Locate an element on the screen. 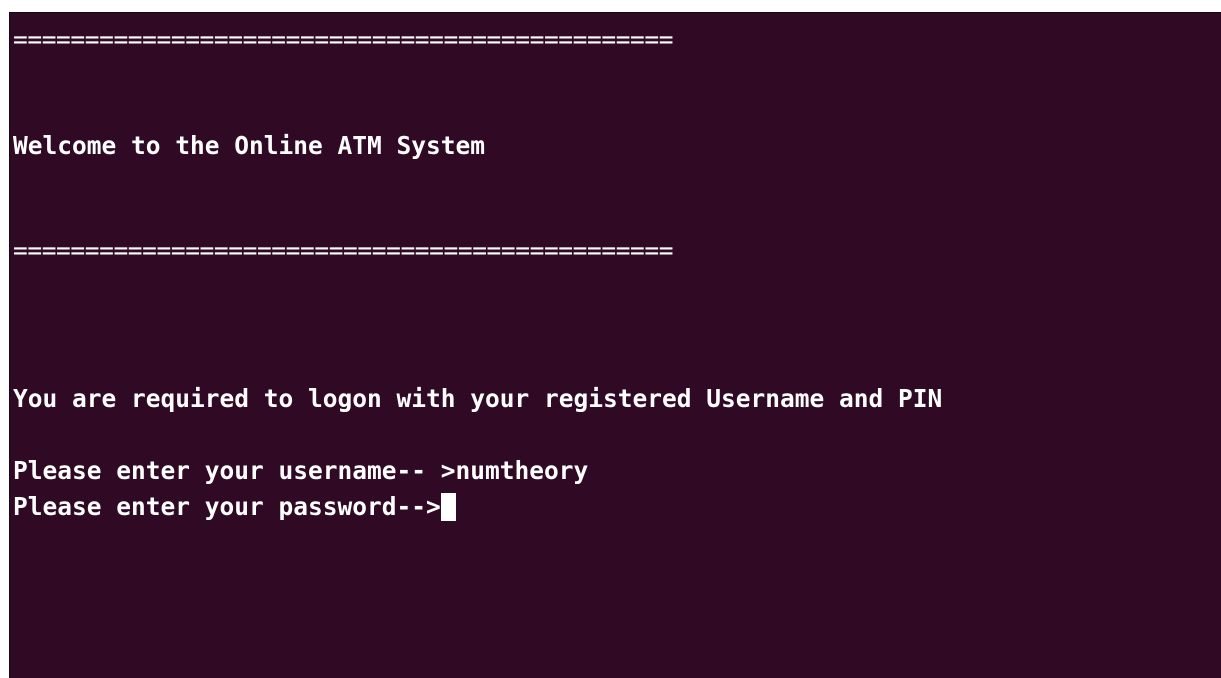  username-prompt: Please enter your username-- > is located at coordinates (234, 470).